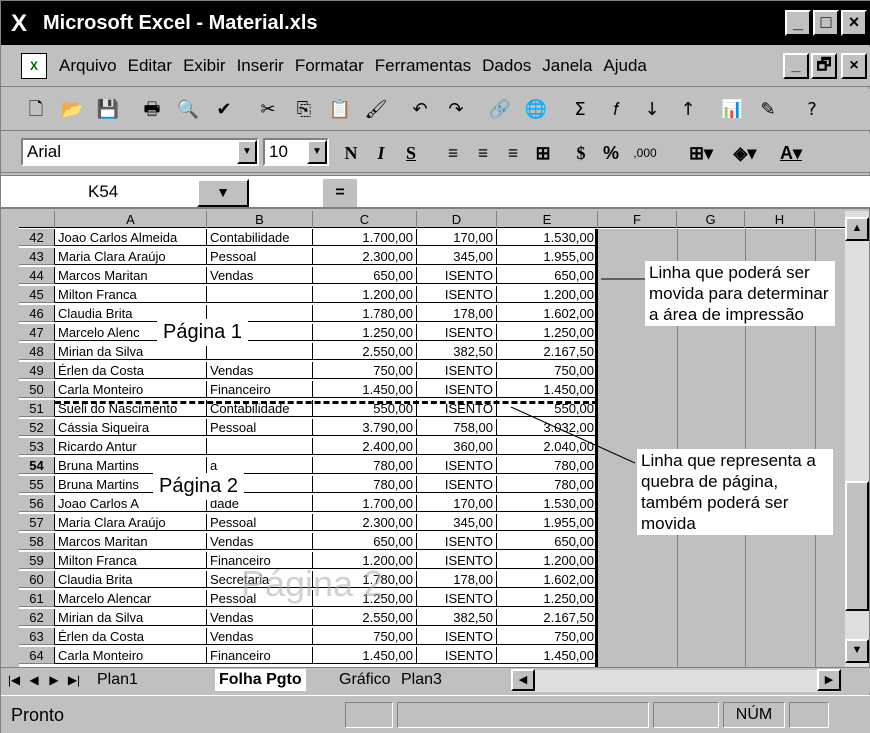 The image size is (870, 733). Describe the element at coordinates (732, 110) in the screenshot. I see `chart-wizard-icon: 📊` at that location.